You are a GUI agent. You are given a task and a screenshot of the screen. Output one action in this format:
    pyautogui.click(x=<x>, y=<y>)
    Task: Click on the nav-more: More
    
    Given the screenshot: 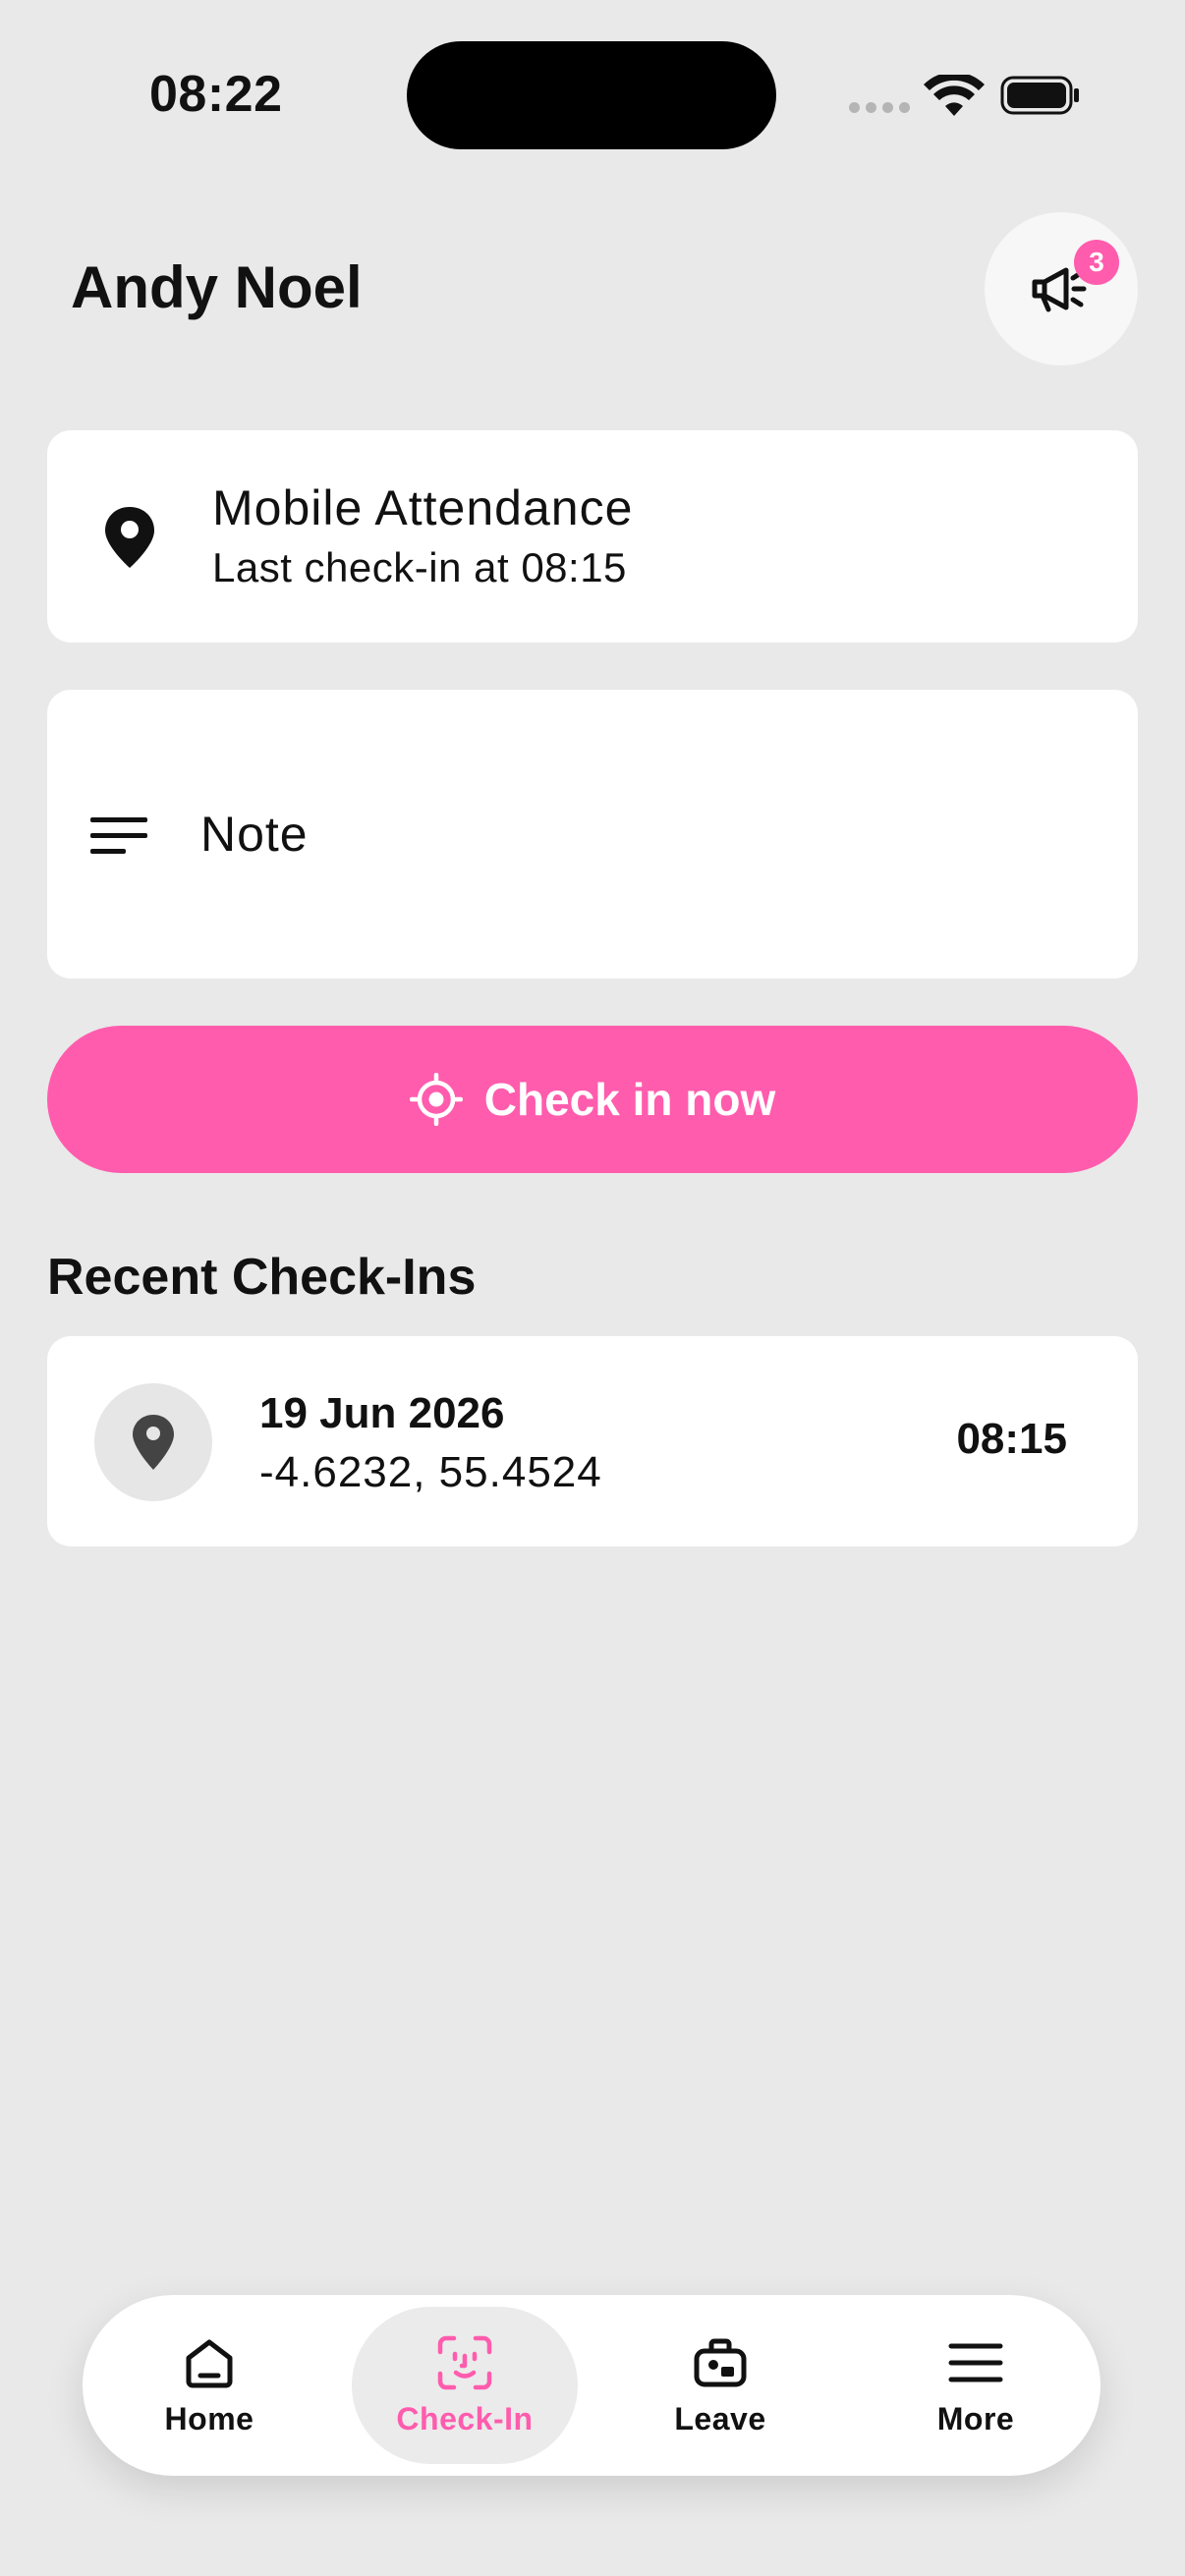 What is the action you would take?
    pyautogui.click(x=976, y=2385)
    